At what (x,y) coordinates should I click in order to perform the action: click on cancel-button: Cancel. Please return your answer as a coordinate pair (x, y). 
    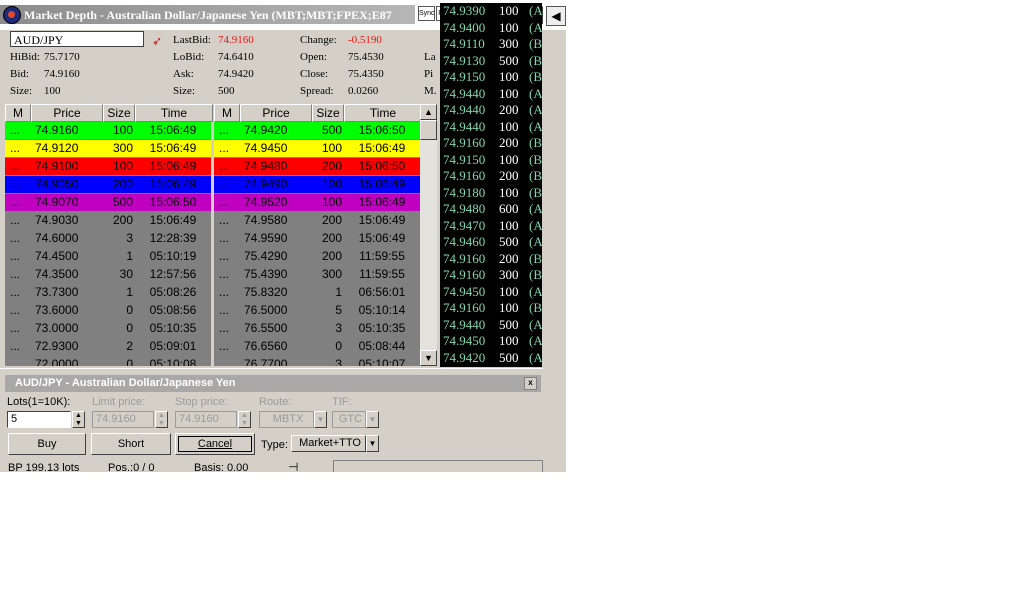
    Looking at the image, I should click on (215, 444).